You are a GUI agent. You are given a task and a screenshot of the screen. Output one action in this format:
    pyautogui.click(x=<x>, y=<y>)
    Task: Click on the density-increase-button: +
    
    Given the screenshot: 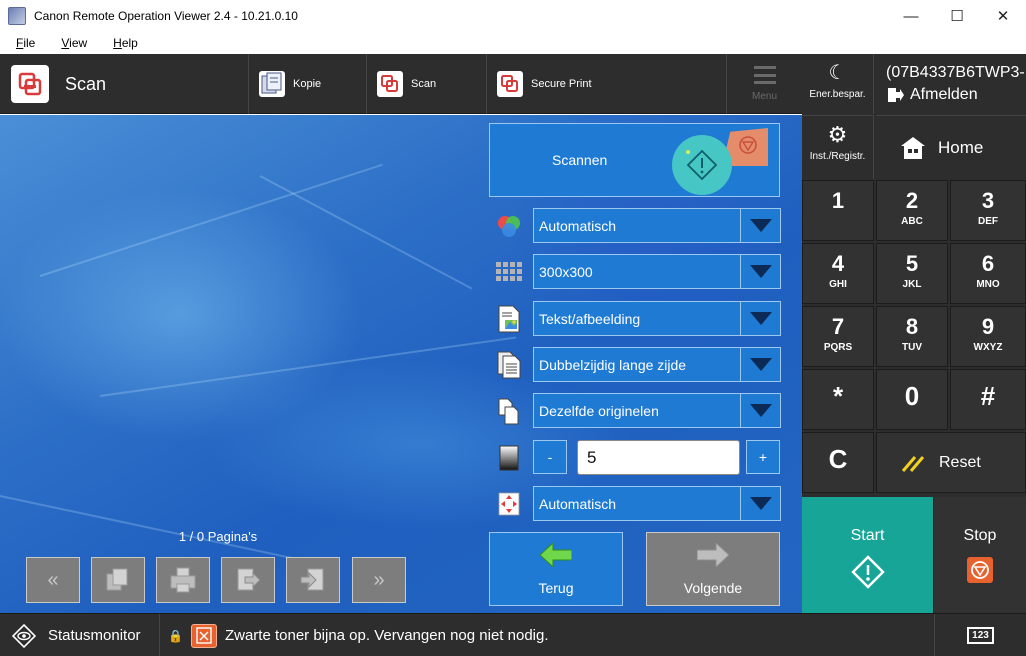 What is the action you would take?
    pyautogui.click(x=763, y=457)
    